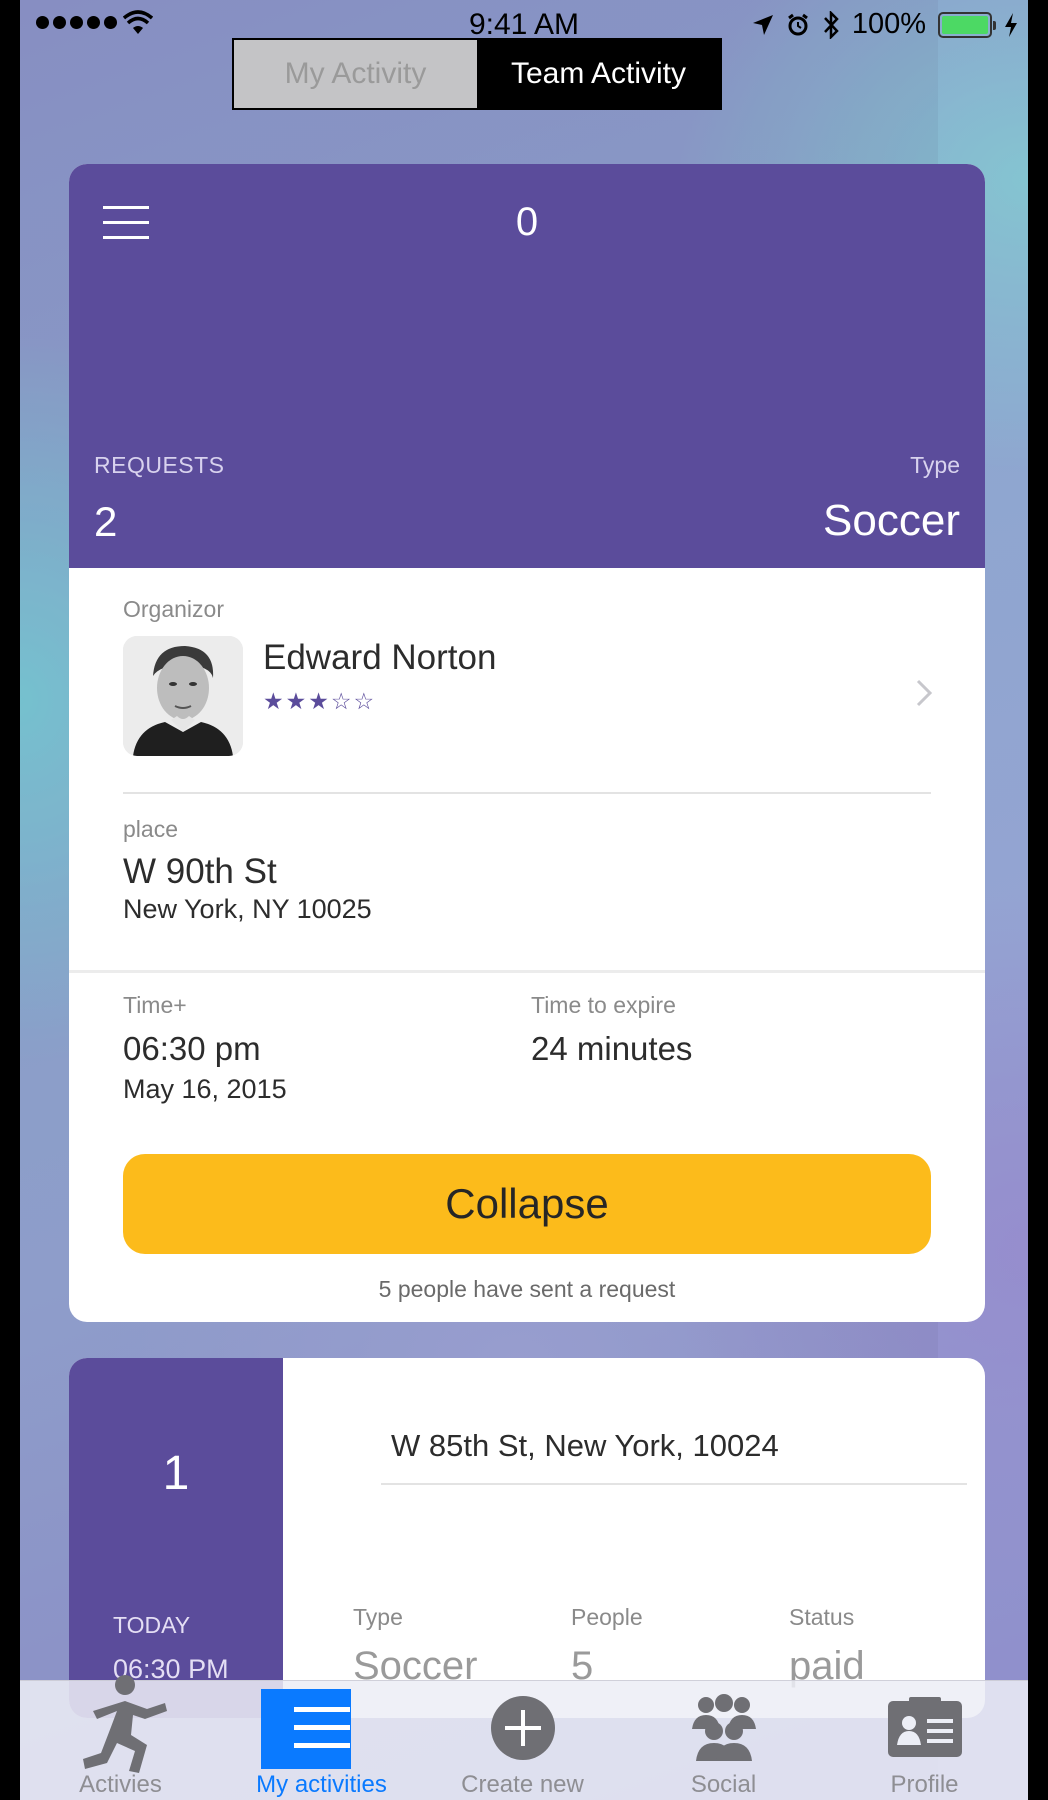 The image size is (1048, 1800). Describe the element at coordinates (924, 693) in the screenshot. I see `chevron-right-icon` at that location.